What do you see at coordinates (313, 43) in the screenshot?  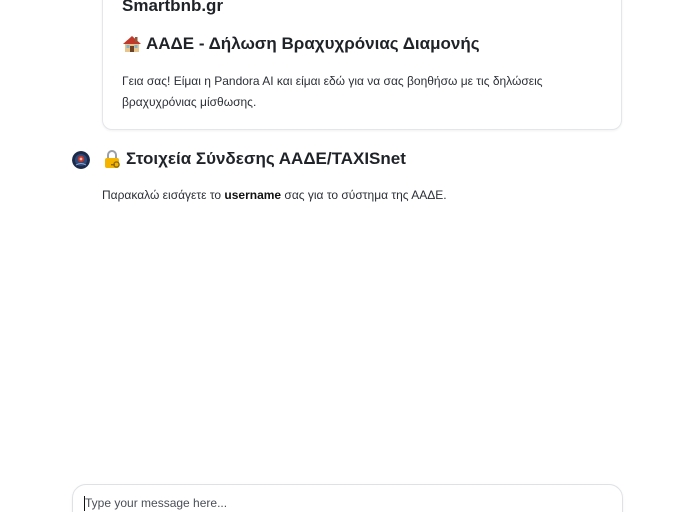 I see `card-heading-text: ΑΑΔΕ - Δήλωση Βραχυχρόνιας Διαμονής` at bounding box center [313, 43].